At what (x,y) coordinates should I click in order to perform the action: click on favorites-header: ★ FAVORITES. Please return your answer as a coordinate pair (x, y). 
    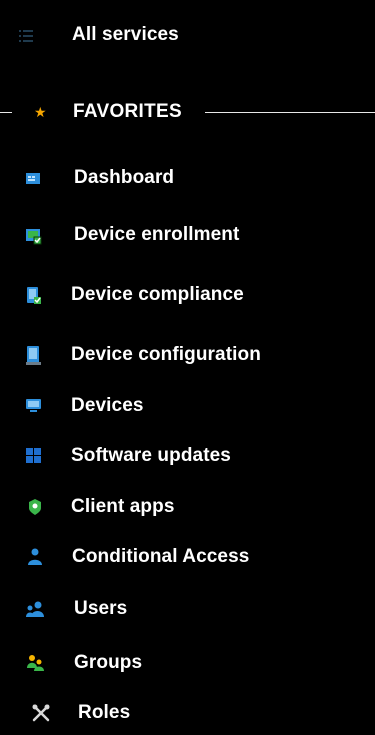
    Looking at the image, I should click on (102, 113).